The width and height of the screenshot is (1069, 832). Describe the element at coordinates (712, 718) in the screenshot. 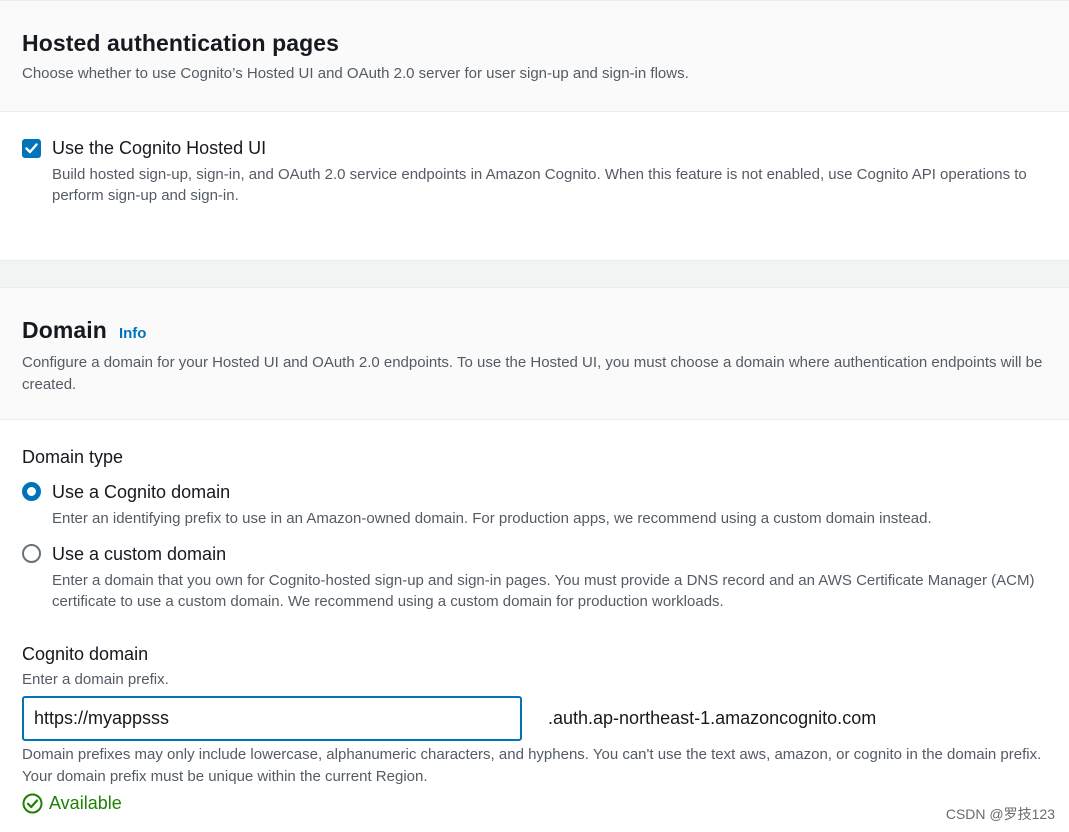

I see `domain-suffix: .auth.ap-northeast-1.amazoncognito.com` at that location.